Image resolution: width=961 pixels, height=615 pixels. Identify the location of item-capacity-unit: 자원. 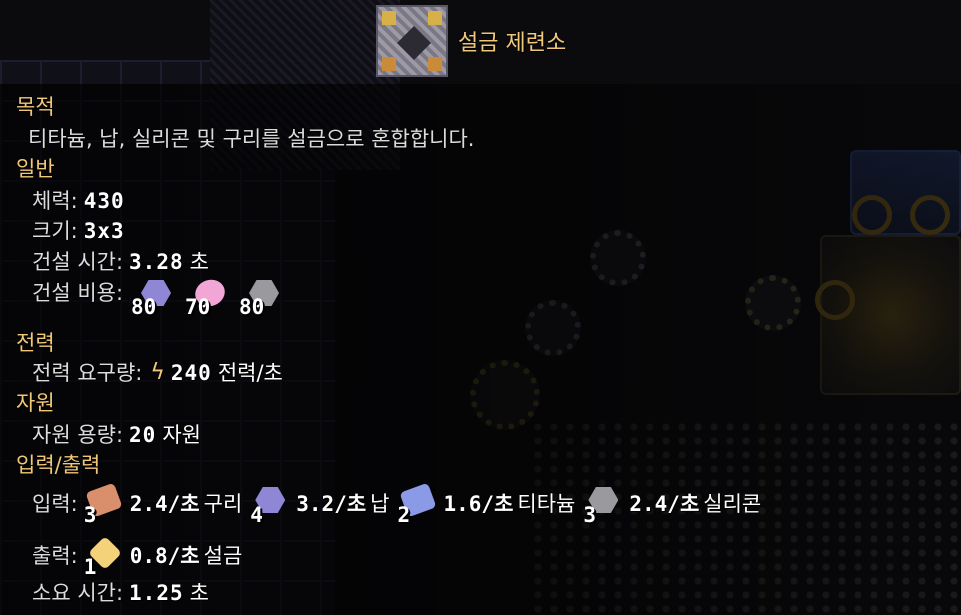
(181, 435).